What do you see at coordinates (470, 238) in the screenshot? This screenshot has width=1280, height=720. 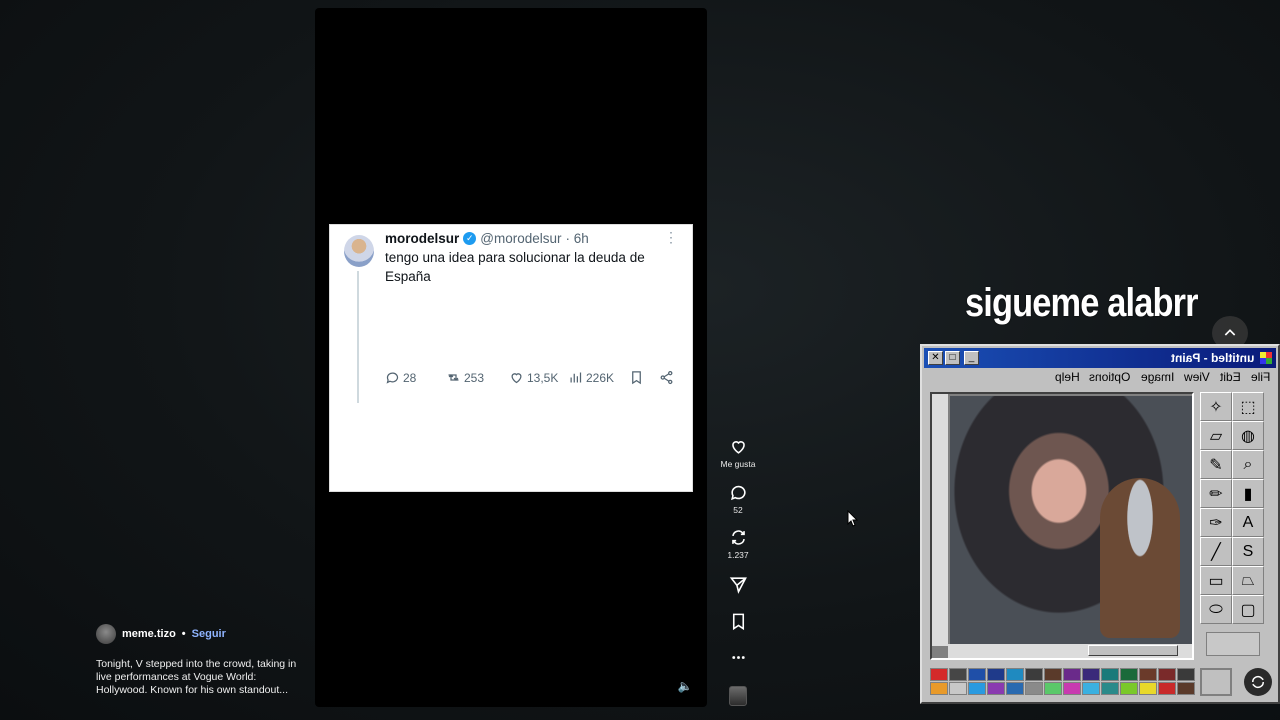 I see `verified-badge-icon: ✓` at bounding box center [470, 238].